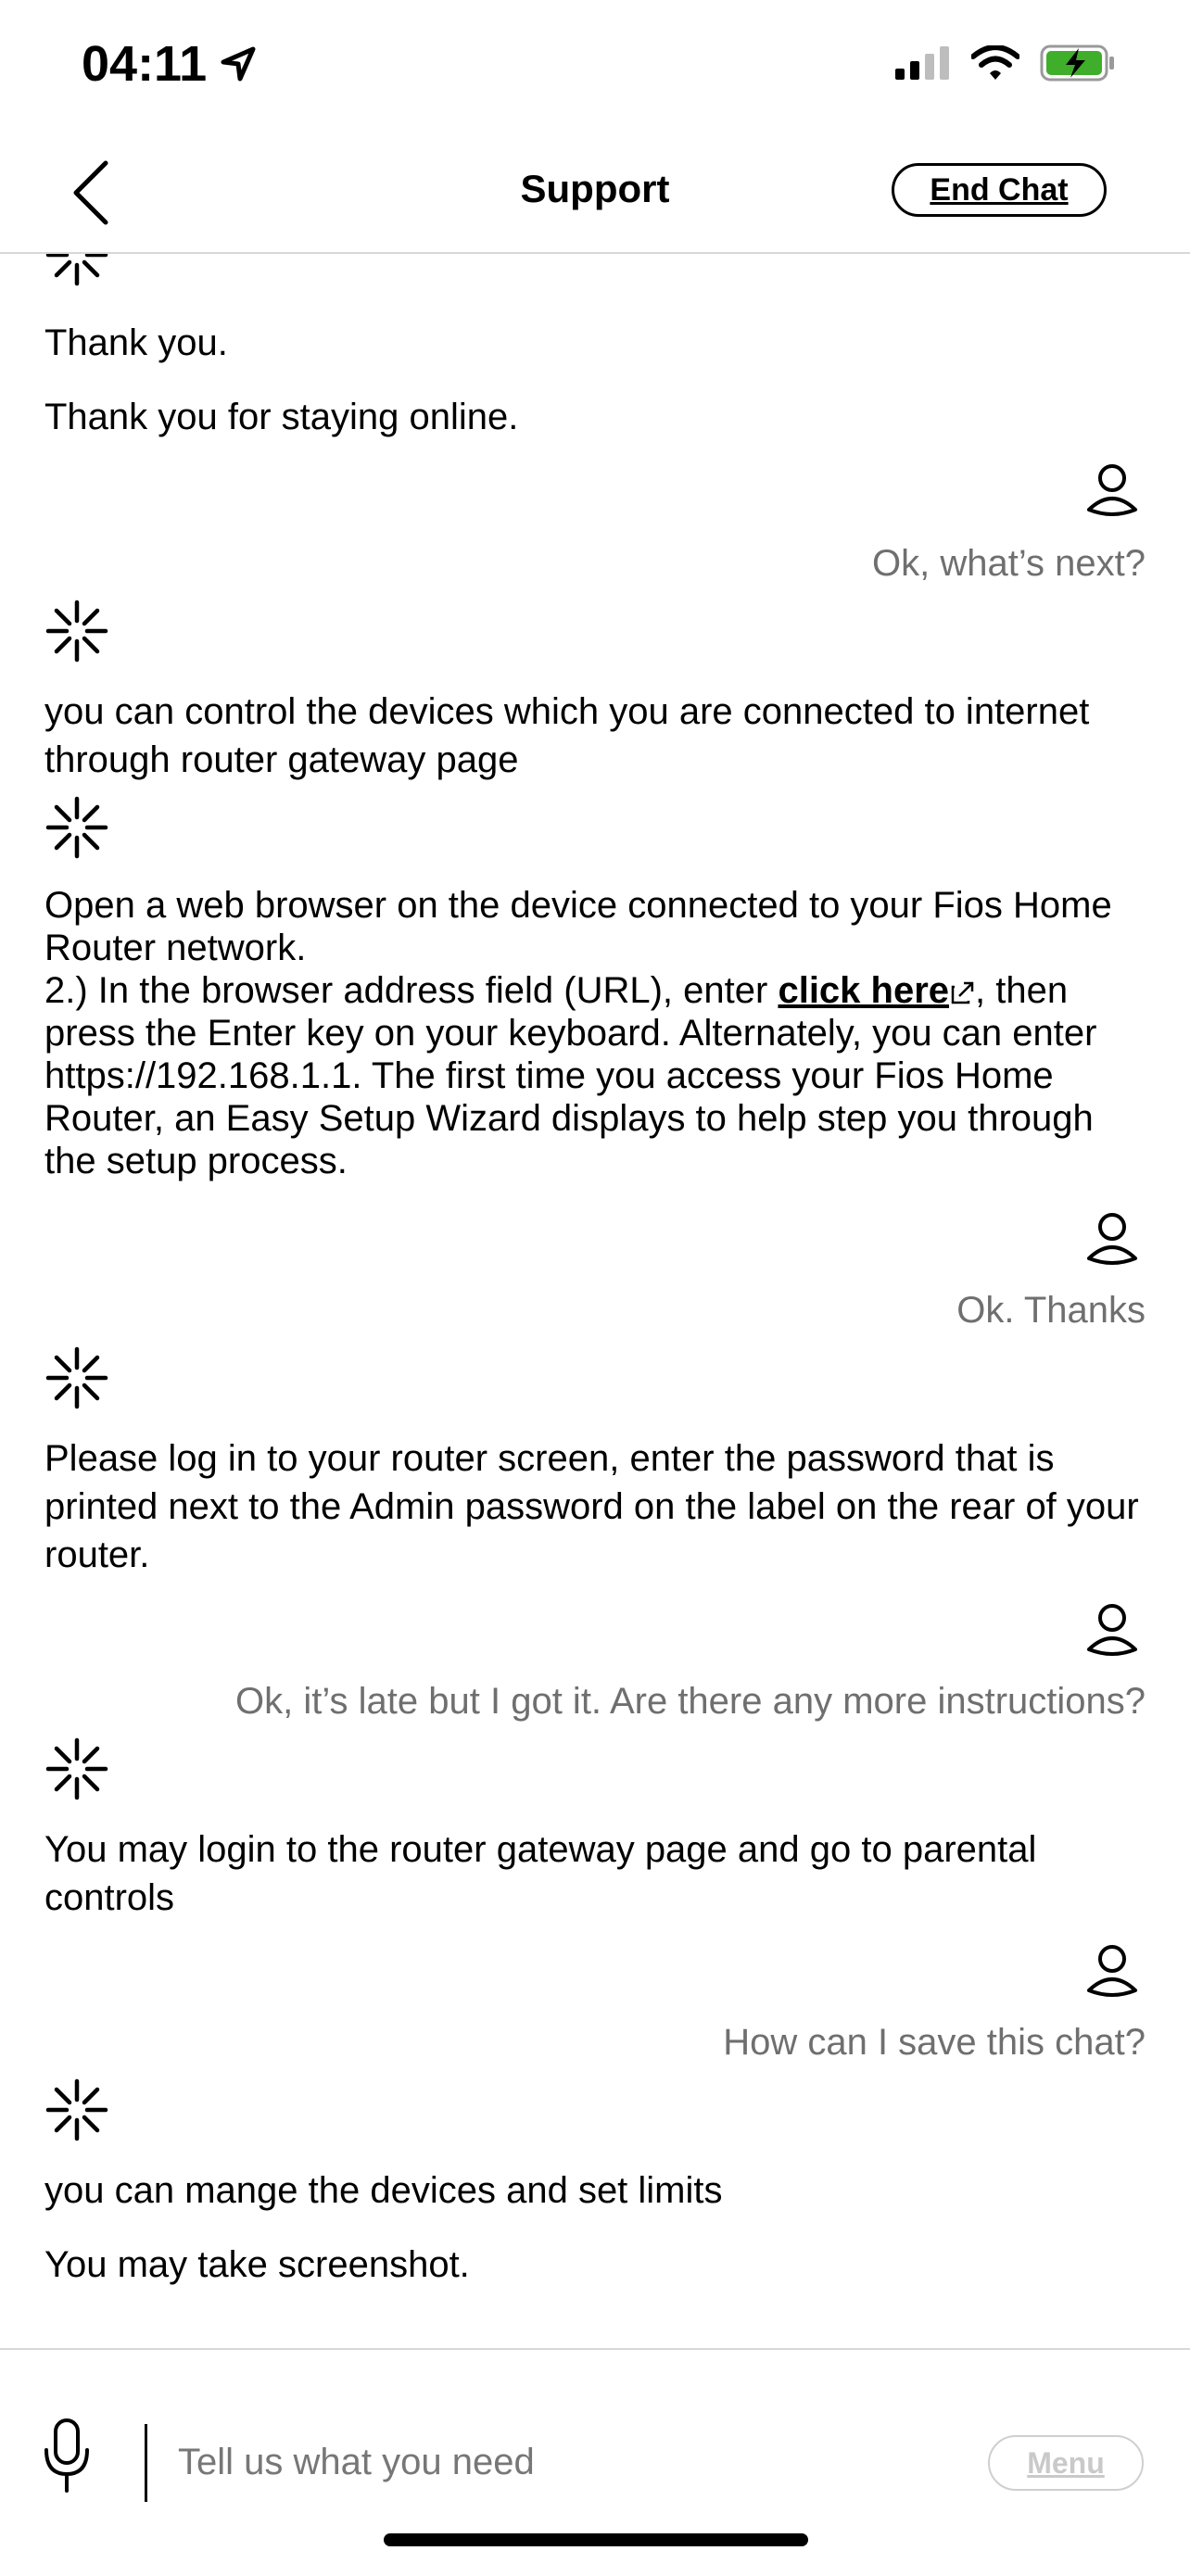  Describe the element at coordinates (595, 192) in the screenshot. I see `header: Support End Chat` at that location.